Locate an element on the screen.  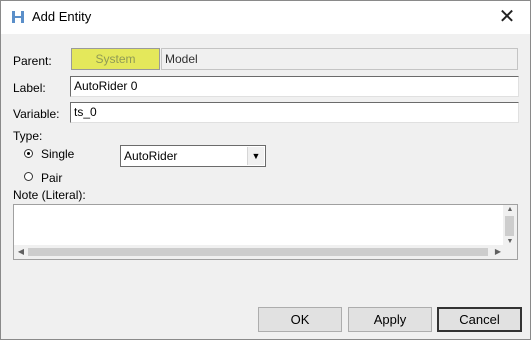
parent-model-field: Model is located at coordinates (339, 59).